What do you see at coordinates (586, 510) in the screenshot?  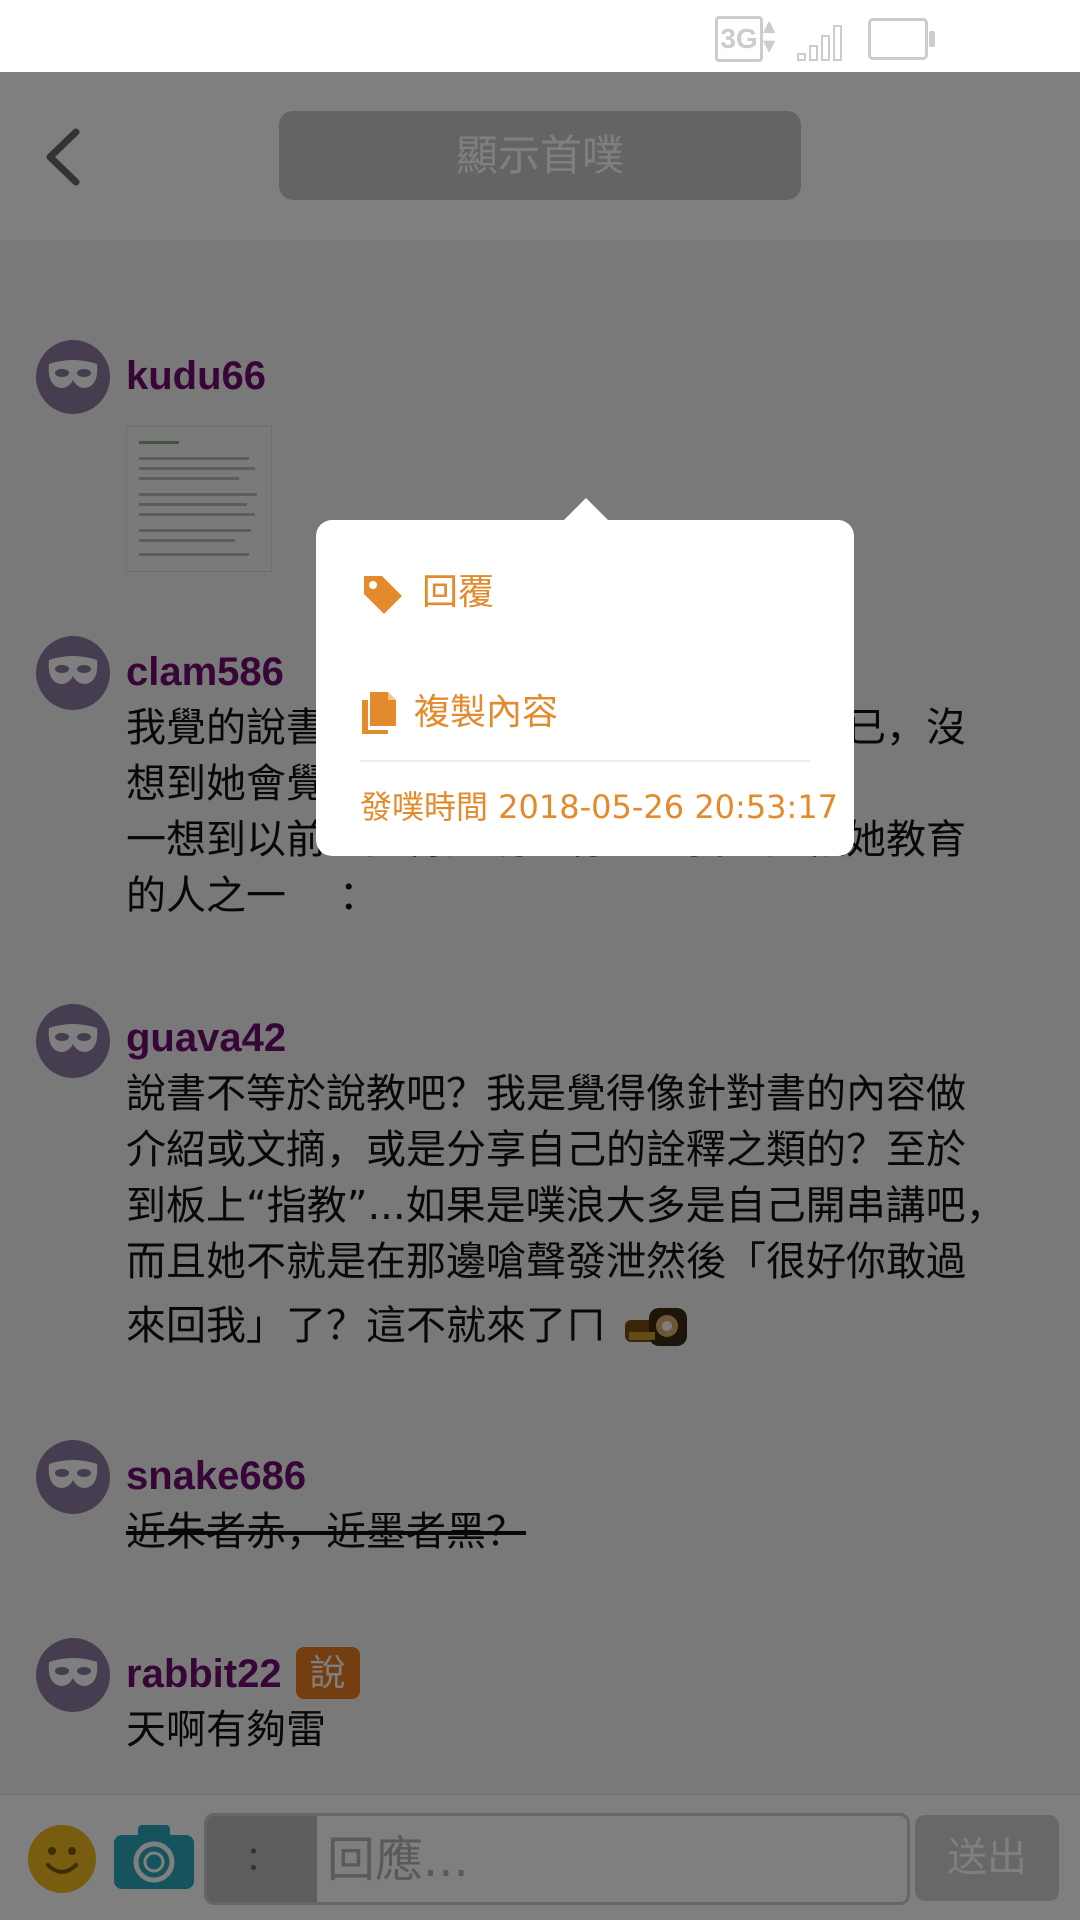 I see `popup-pointer` at bounding box center [586, 510].